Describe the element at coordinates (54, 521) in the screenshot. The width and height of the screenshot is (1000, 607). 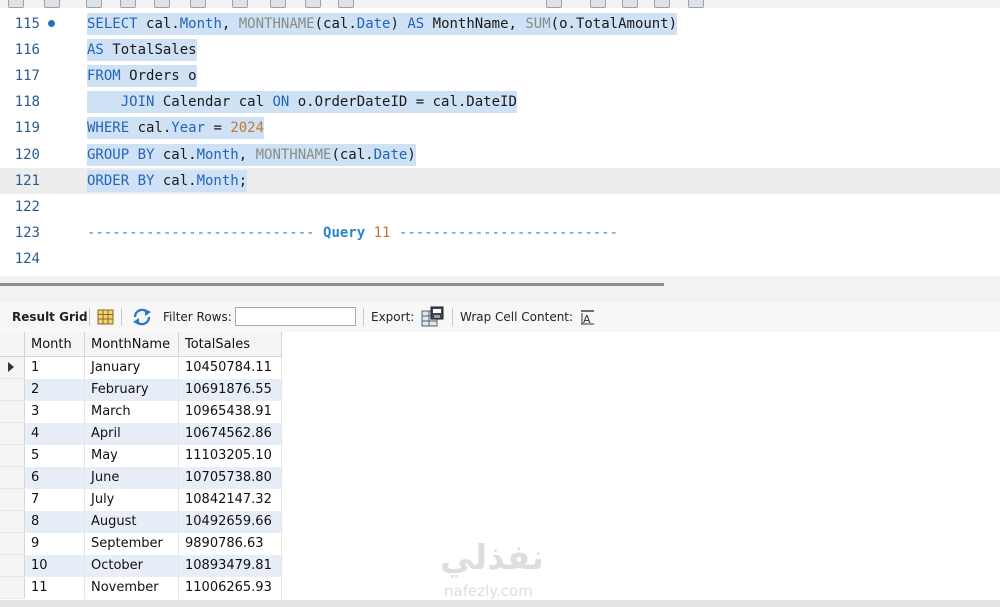
I see `table-cell: 8` at that location.